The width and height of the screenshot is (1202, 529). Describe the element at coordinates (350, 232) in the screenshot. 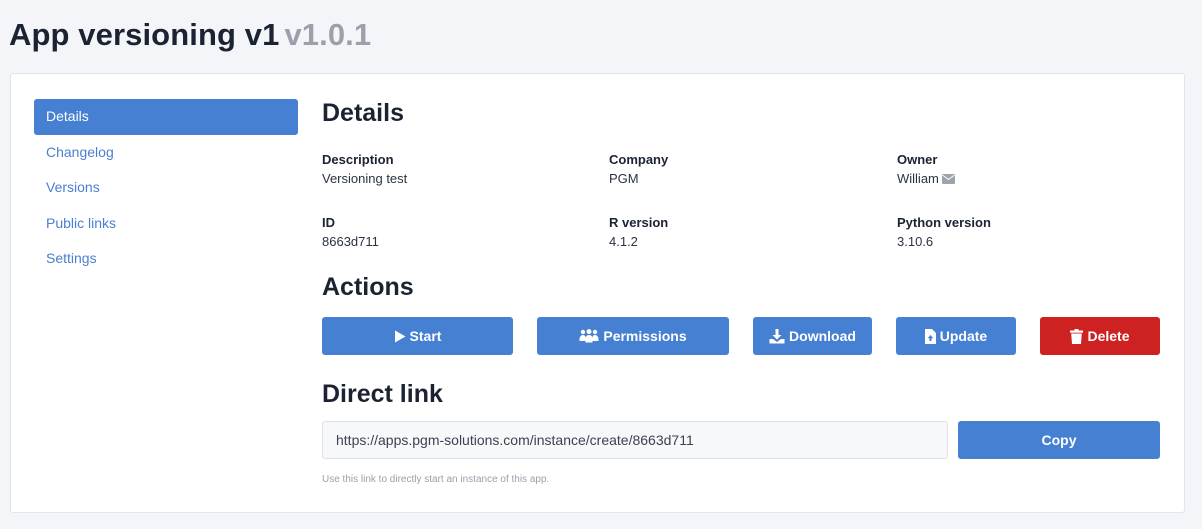

I see `field-id: ID 8663d711` at that location.